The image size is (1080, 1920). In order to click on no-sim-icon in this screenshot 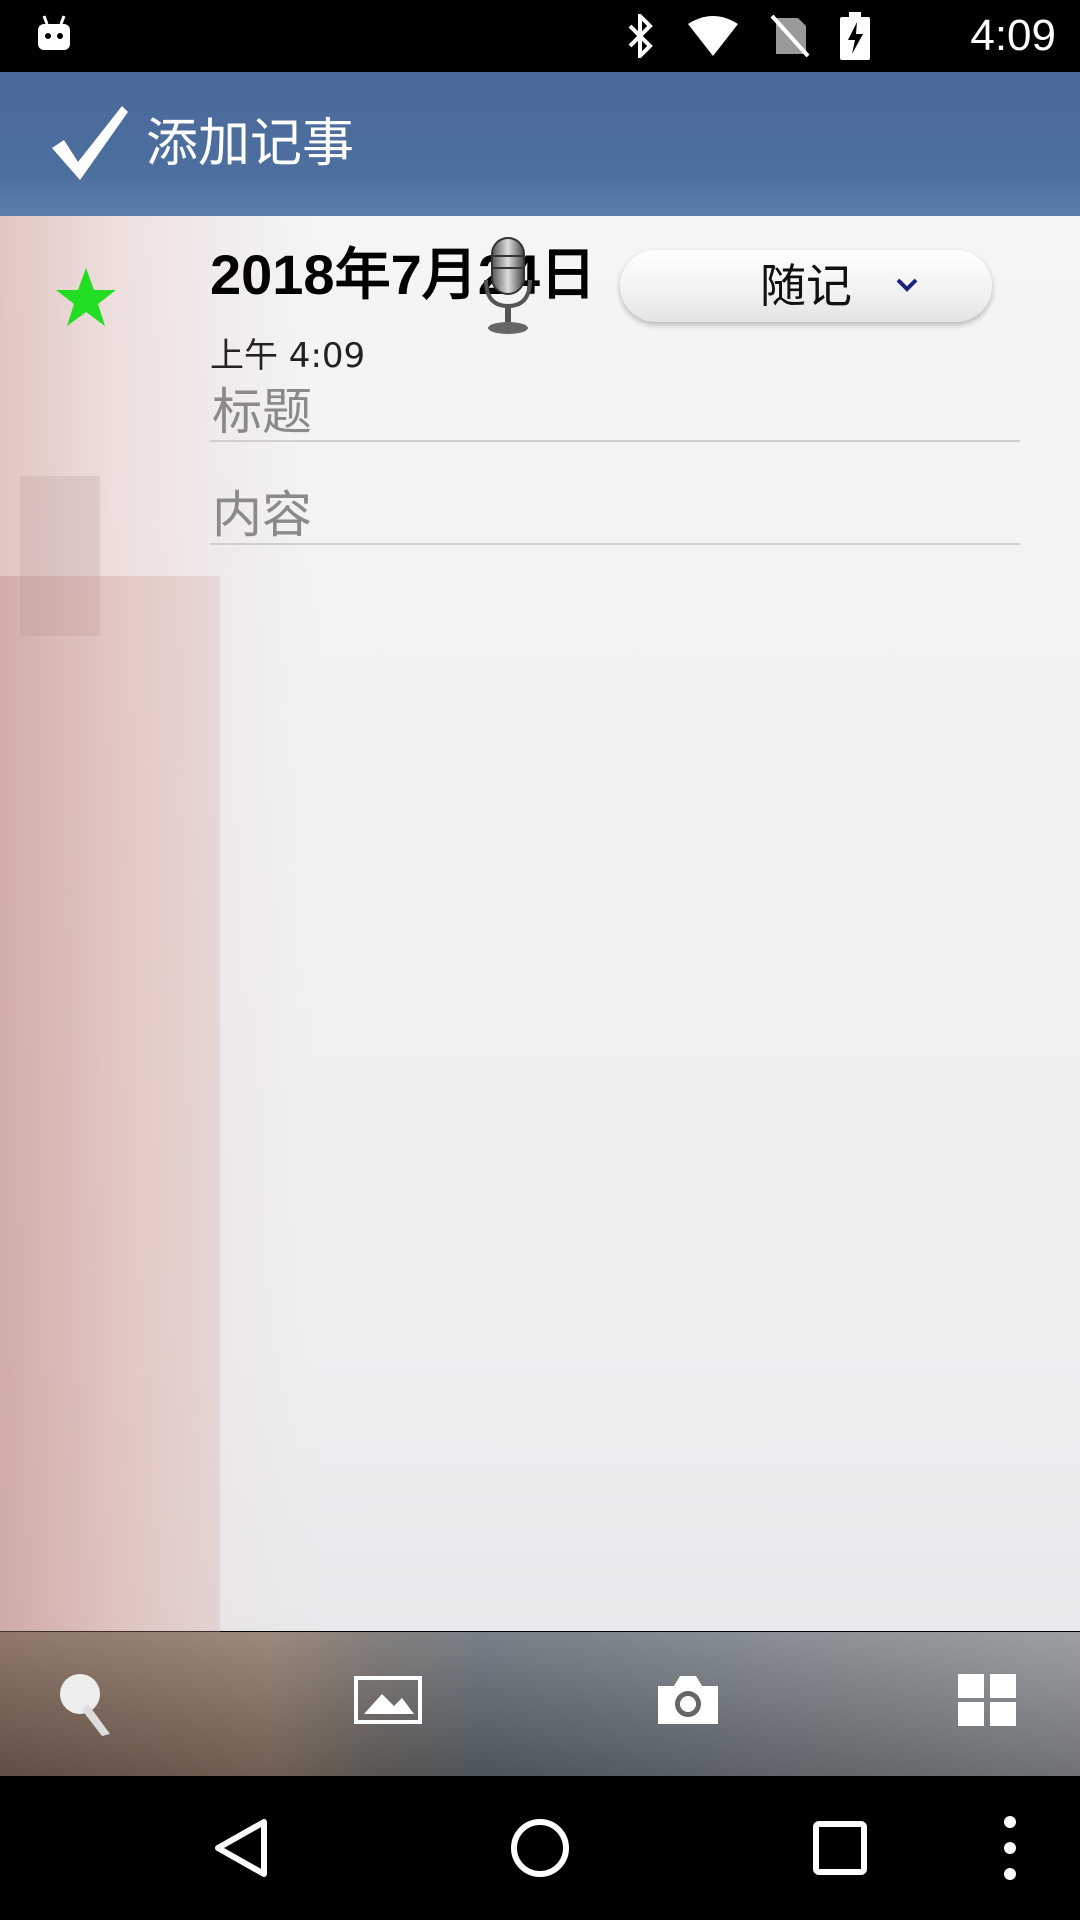, I will do `click(790, 36)`.